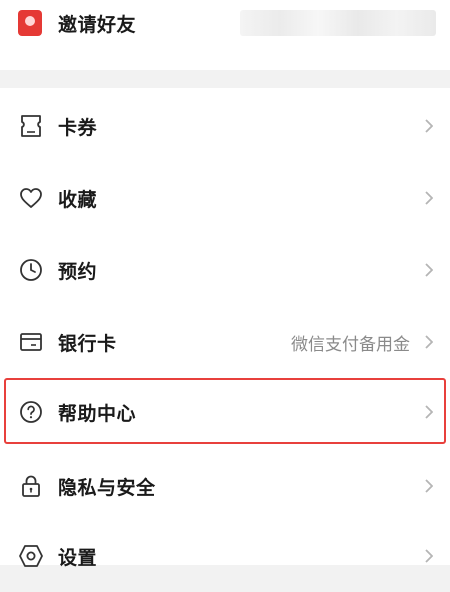 This screenshot has height=592, width=450. Describe the element at coordinates (31, 270) in the screenshot. I see `clock-icon` at that location.